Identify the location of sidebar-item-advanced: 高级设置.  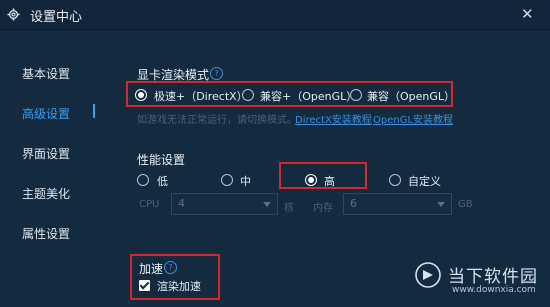
(46, 113).